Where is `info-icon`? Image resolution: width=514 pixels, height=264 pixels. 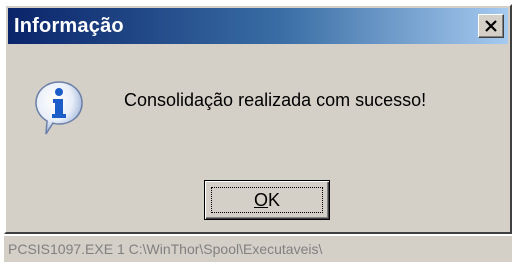 info-icon is located at coordinates (59, 108).